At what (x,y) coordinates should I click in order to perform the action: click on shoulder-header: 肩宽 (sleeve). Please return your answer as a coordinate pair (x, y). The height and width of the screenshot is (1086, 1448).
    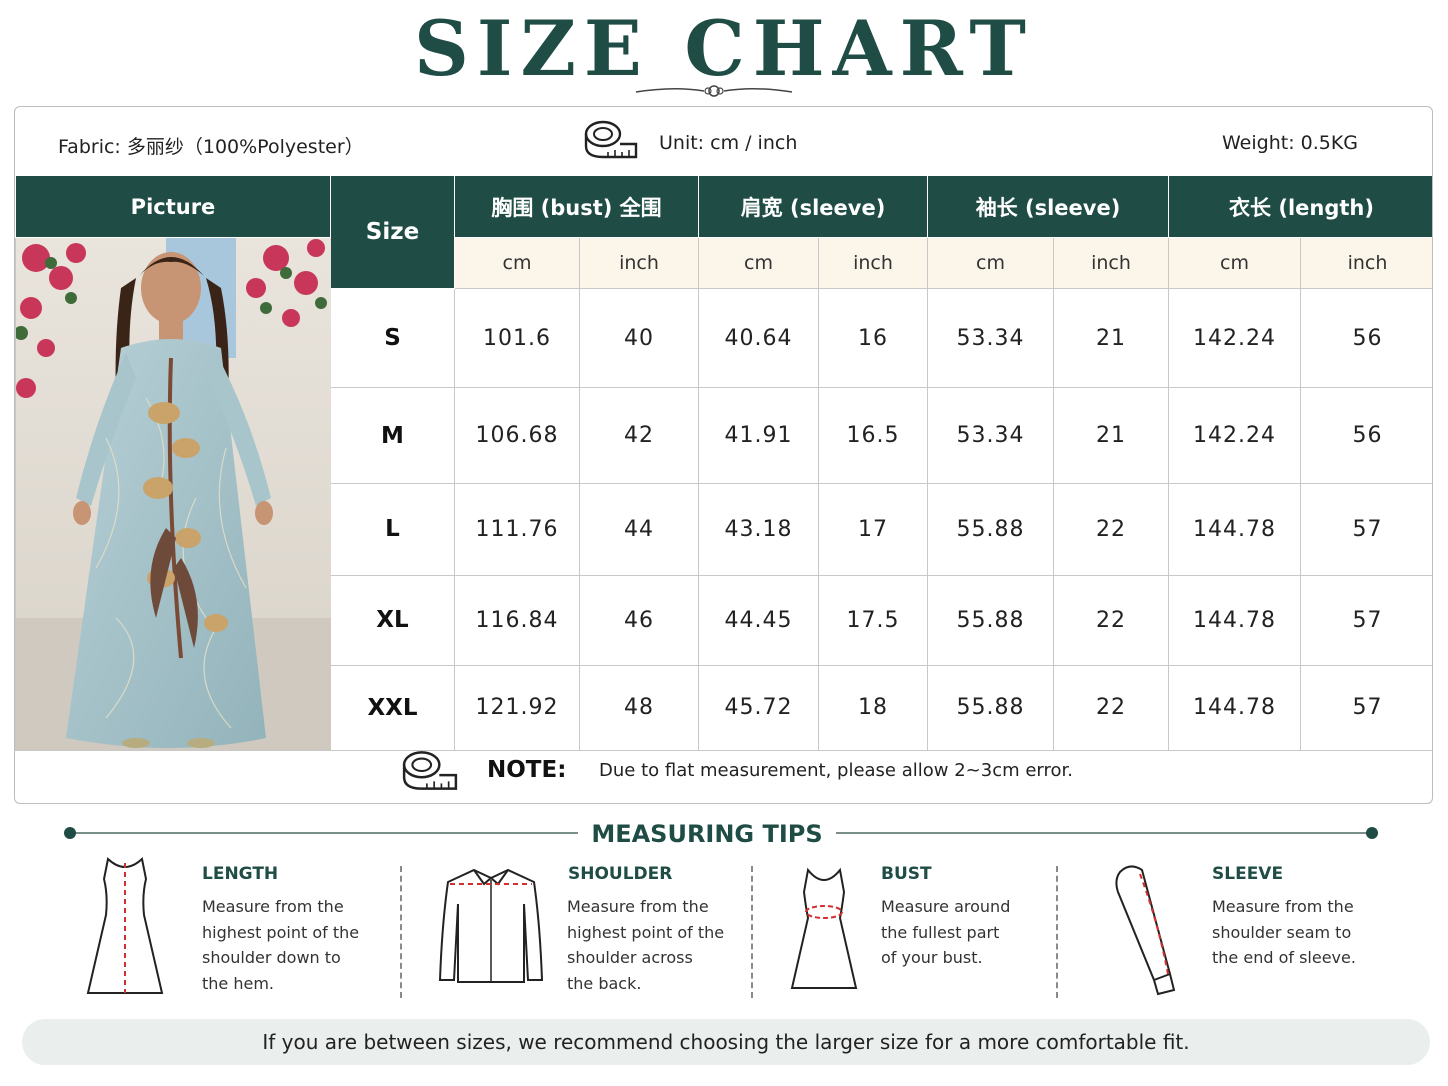
    Looking at the image, I should click on (813, 206).